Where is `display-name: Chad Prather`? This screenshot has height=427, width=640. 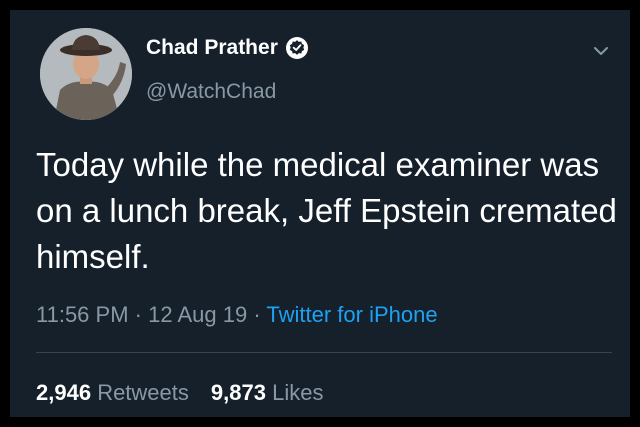 display-name: Chad Prather is located at coordinates (212, 48).